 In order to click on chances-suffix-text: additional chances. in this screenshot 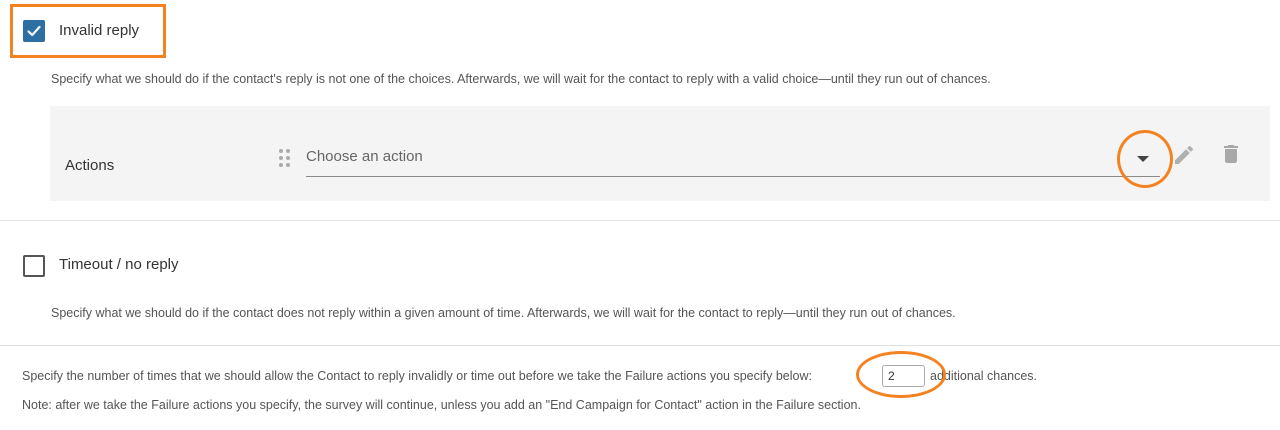, I will do `click(984, 376)`.